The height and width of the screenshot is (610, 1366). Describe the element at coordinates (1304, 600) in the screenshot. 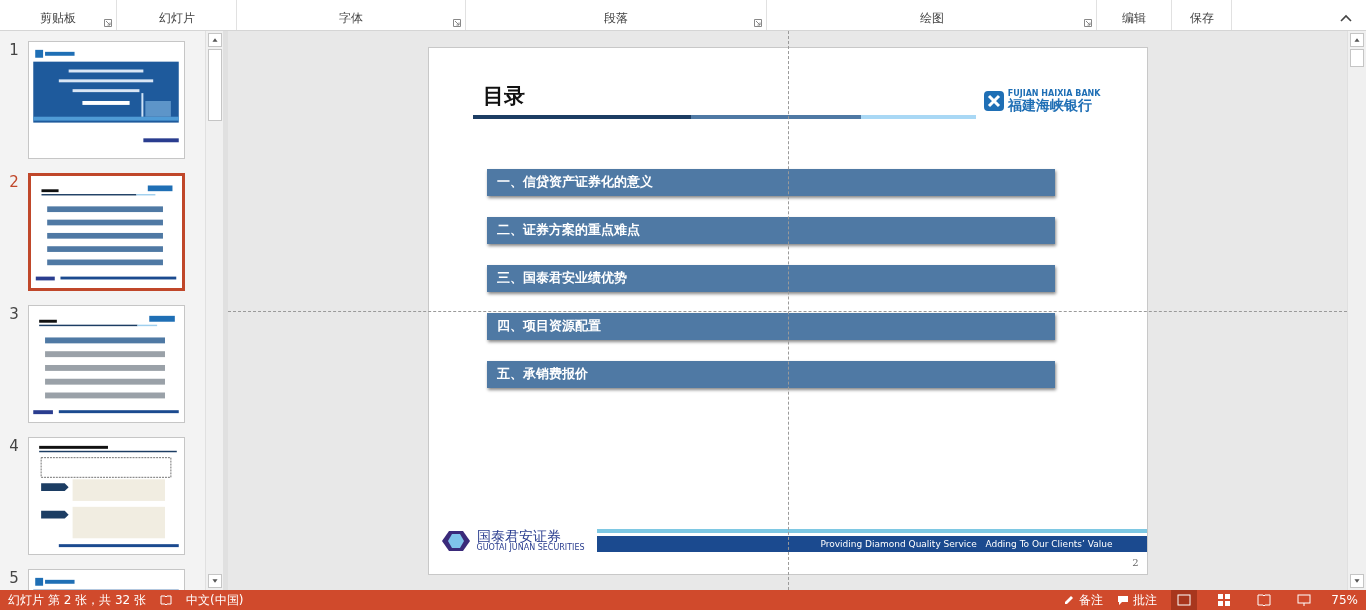

I see `screen-icon` at that location.